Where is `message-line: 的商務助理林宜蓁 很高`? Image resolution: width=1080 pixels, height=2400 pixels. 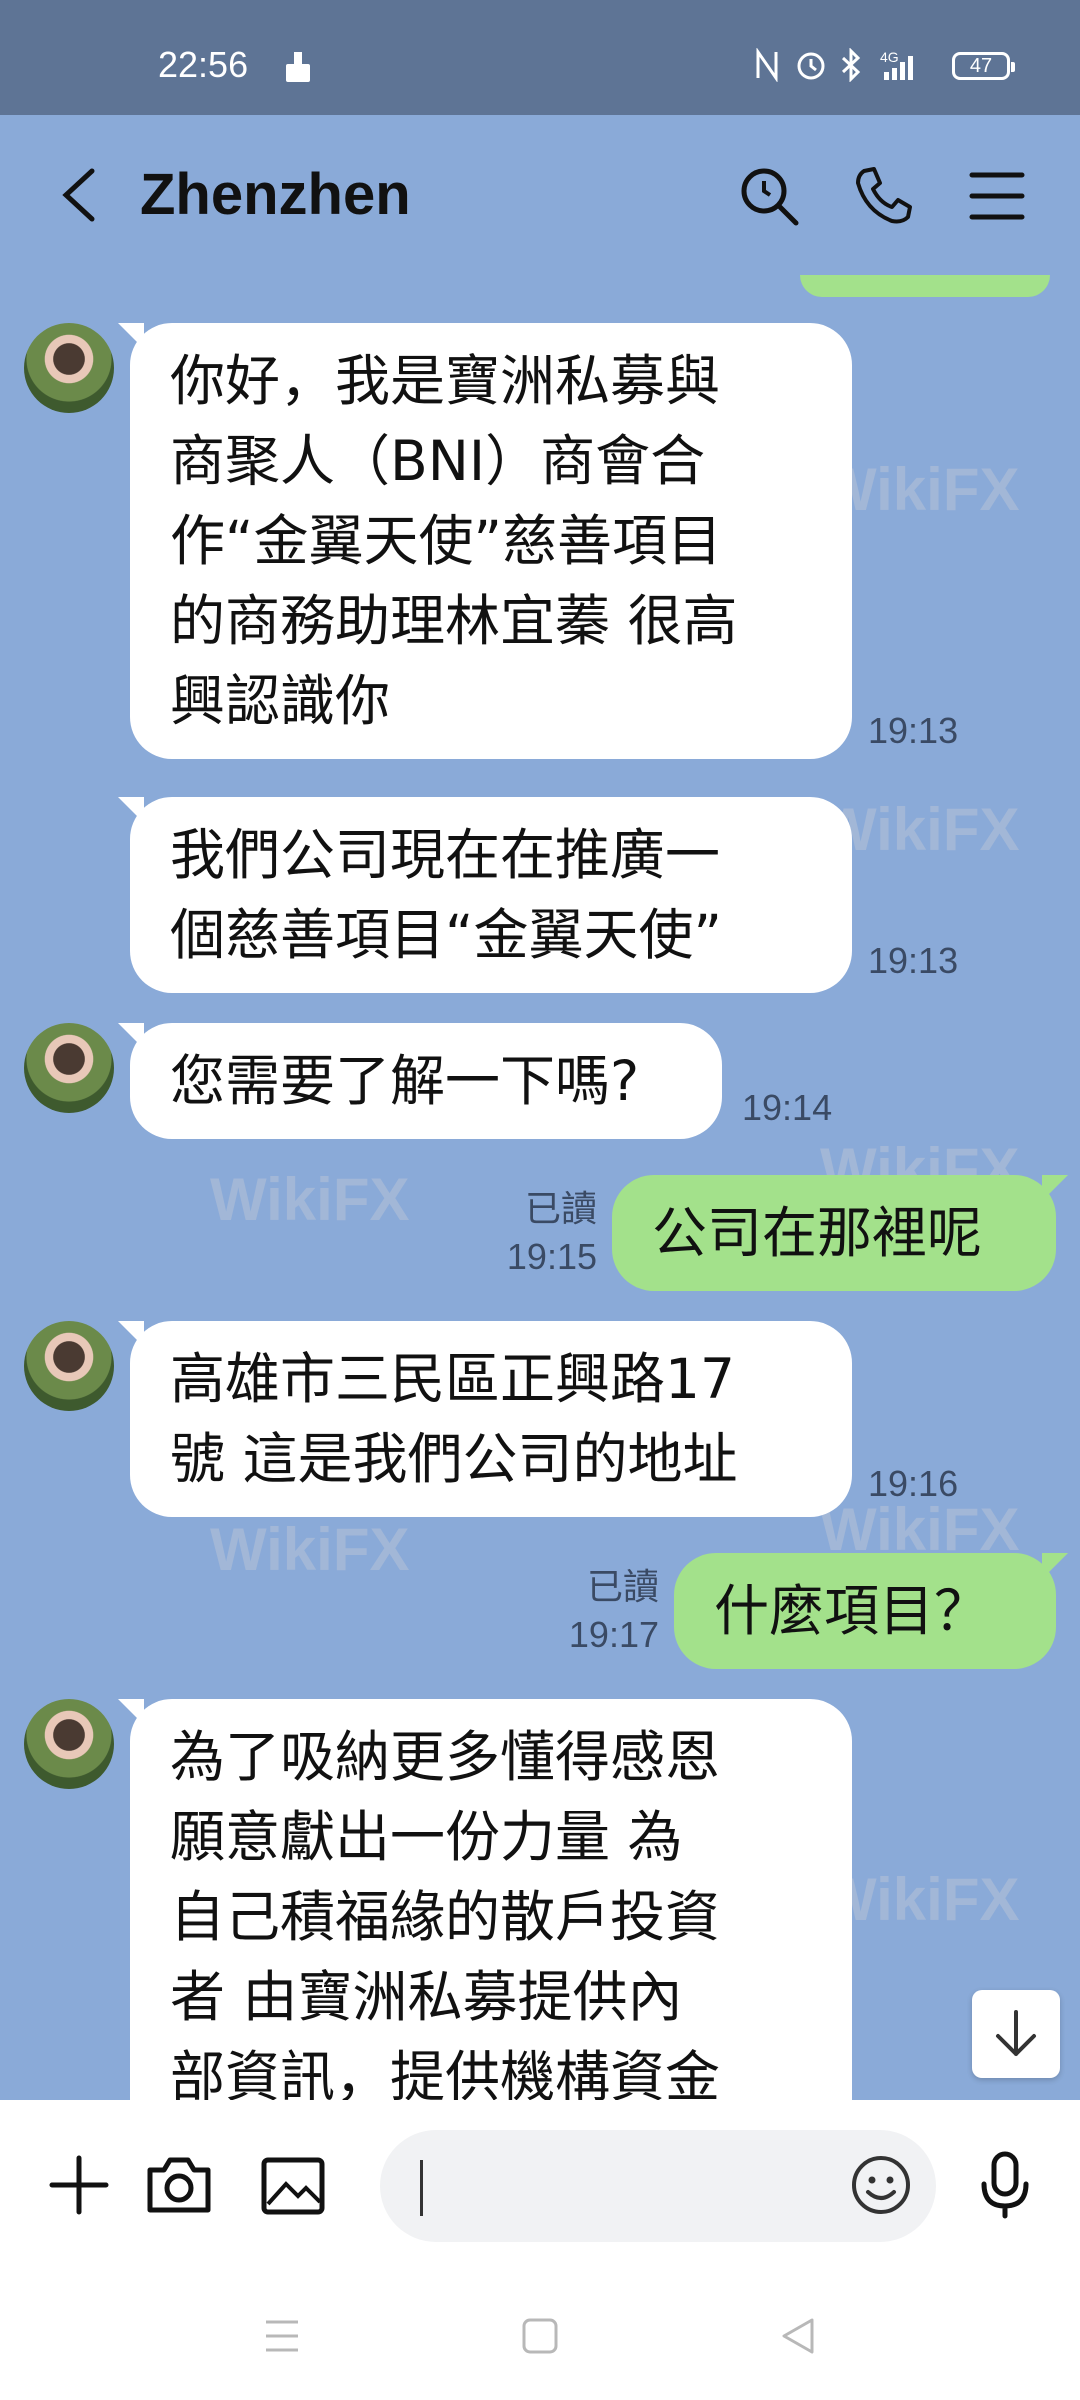
message-line: 的商務助理林宜蓁 很高 is located at coordinates (454, 621).